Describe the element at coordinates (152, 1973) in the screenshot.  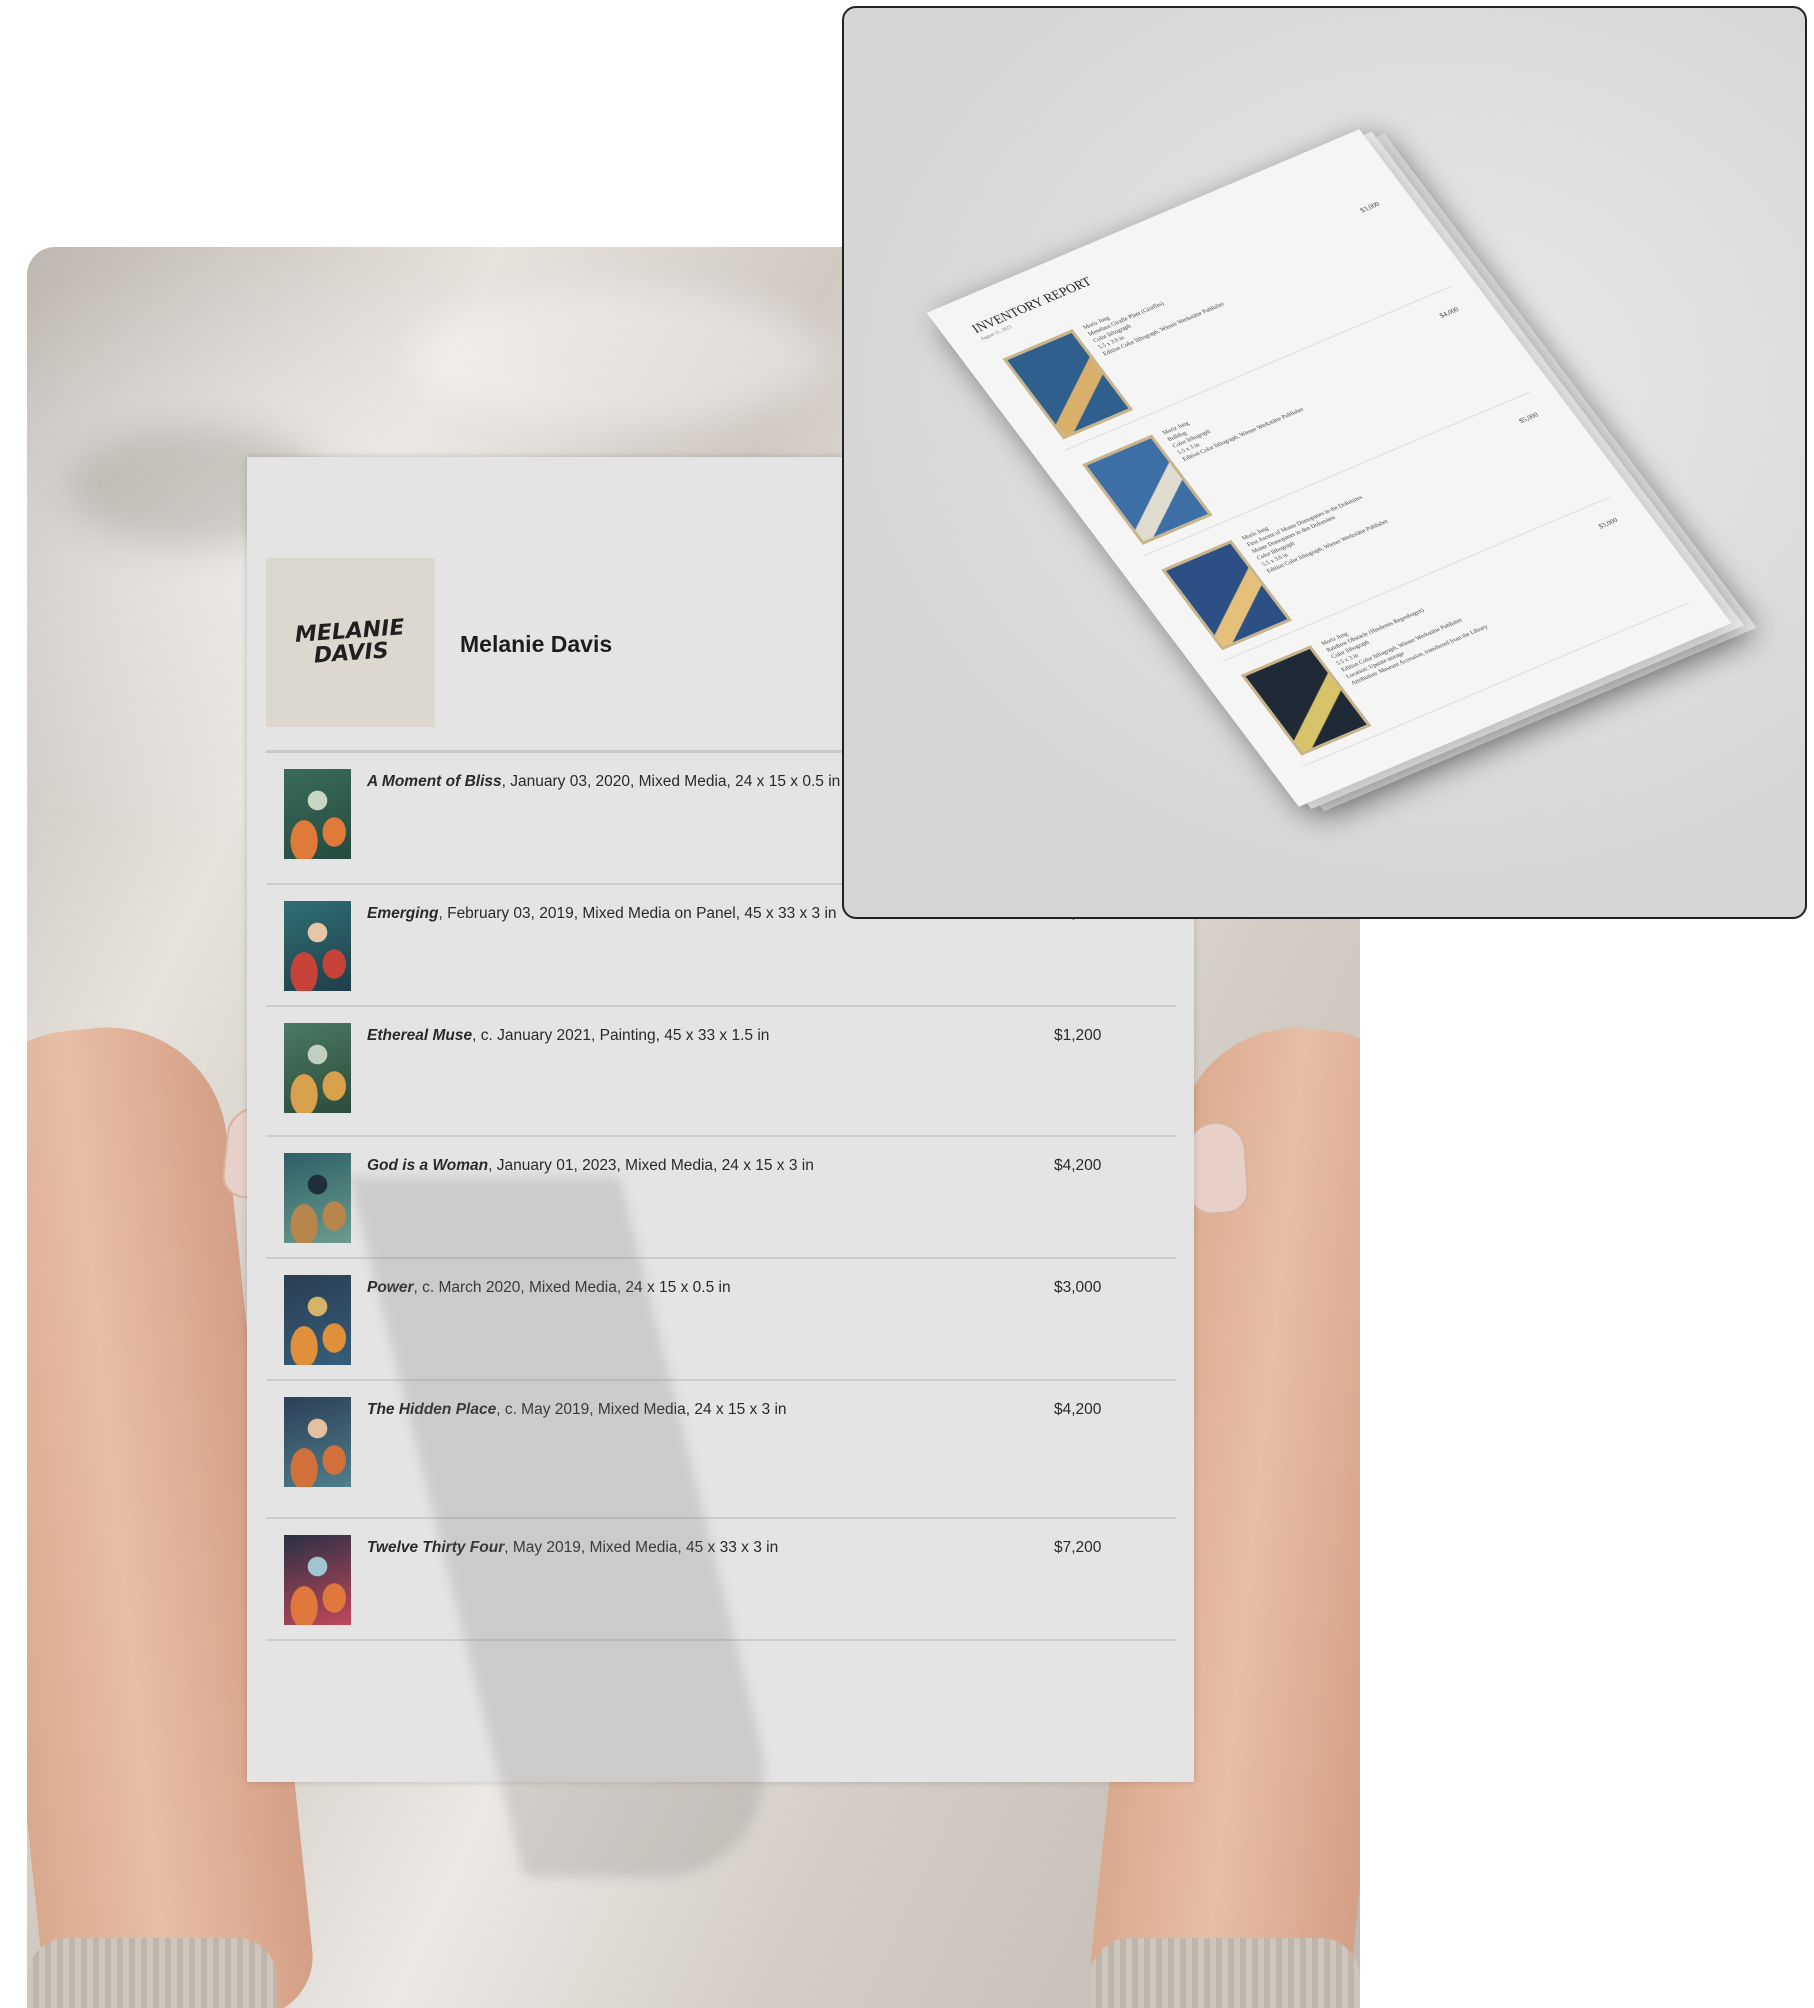
I see `left-sleeve` at that location.